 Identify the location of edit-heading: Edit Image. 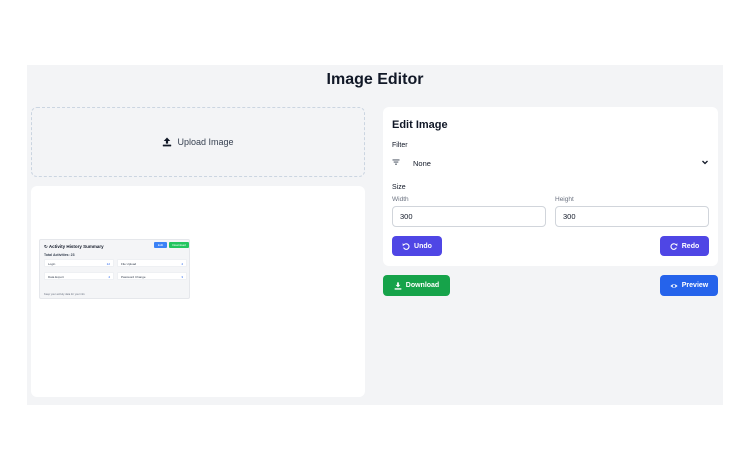
(420, 125).